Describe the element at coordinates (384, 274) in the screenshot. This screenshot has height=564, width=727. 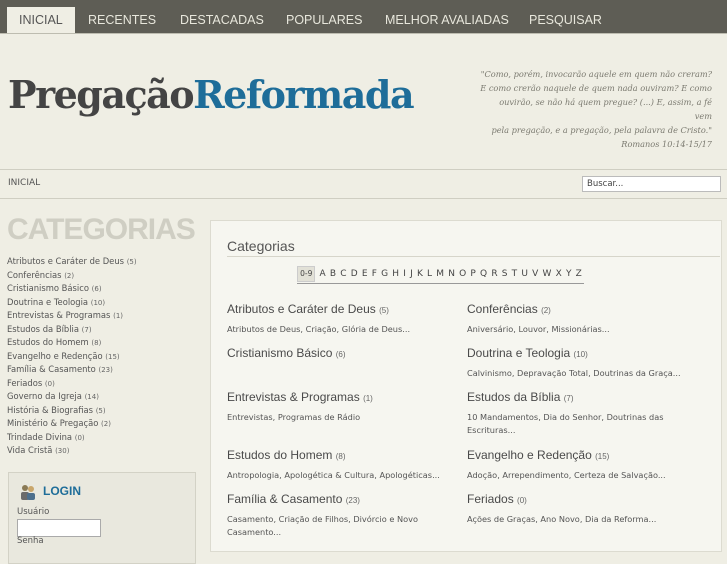
I see `alphabet-letter: G` at that location.